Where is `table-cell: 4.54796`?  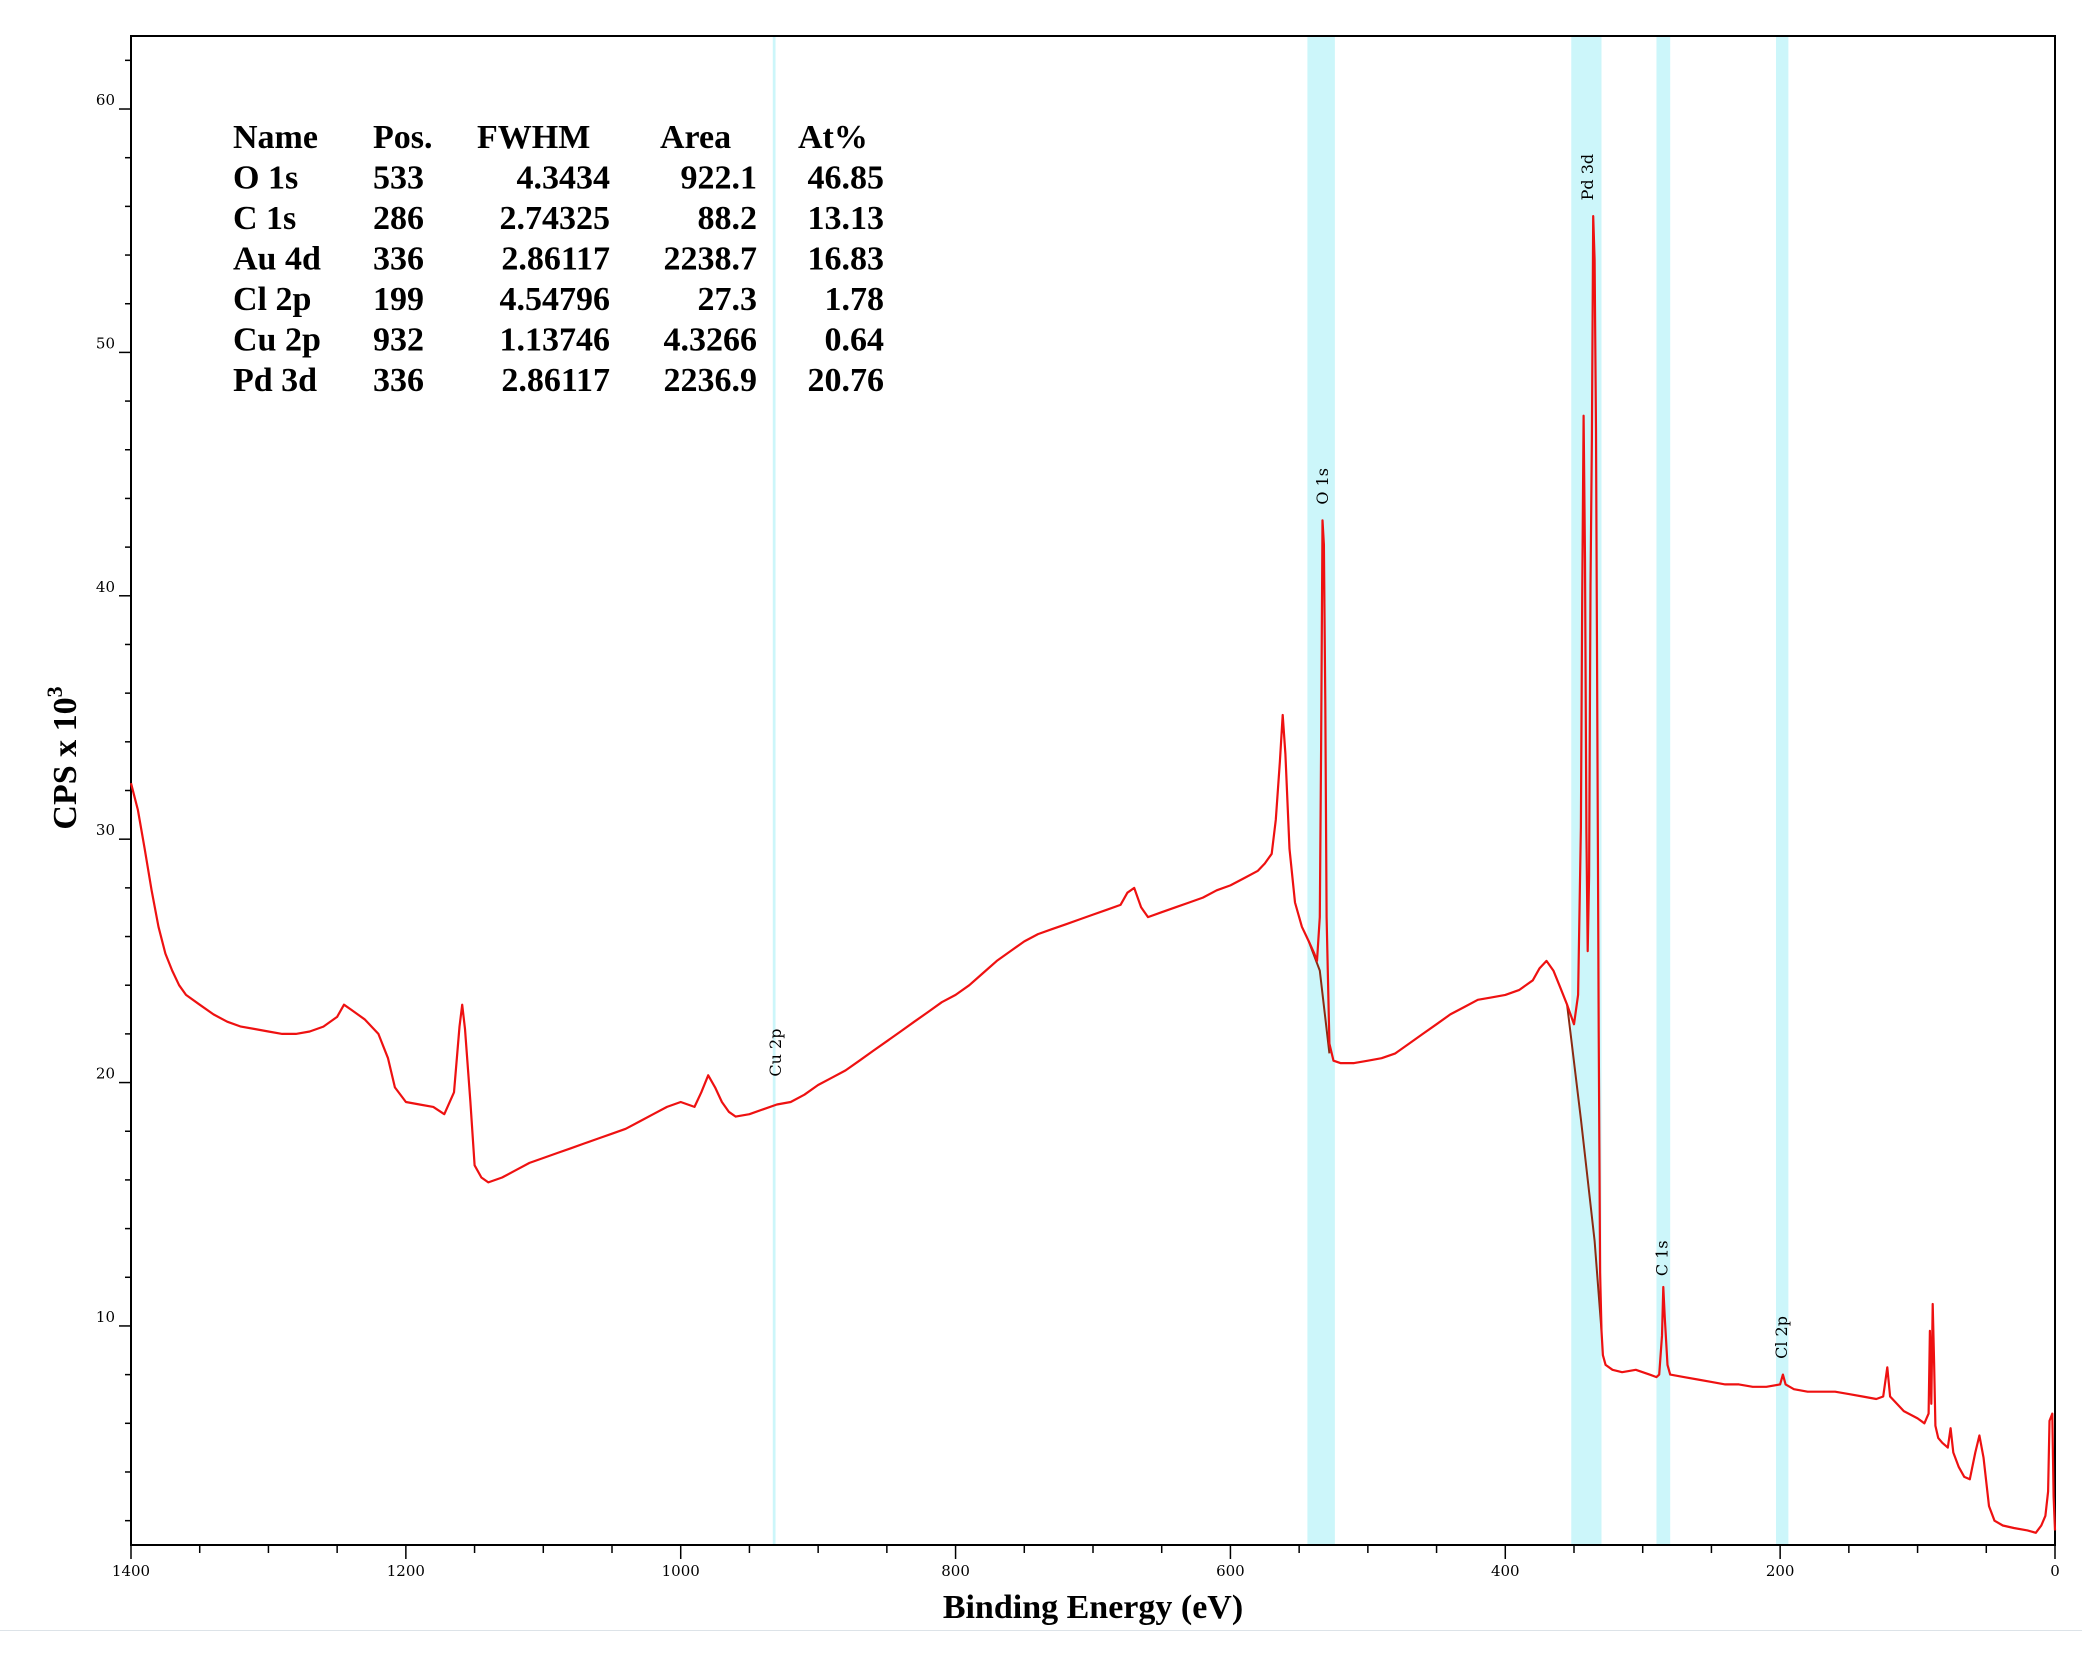 table-cell: 4.54796 is located at coordinates (555, 299).